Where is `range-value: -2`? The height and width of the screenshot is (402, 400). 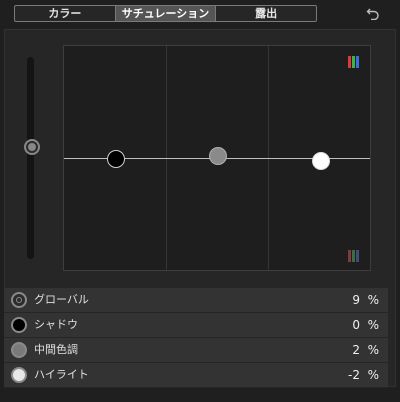 range-value: -2 is located at coordinates (354, 375).